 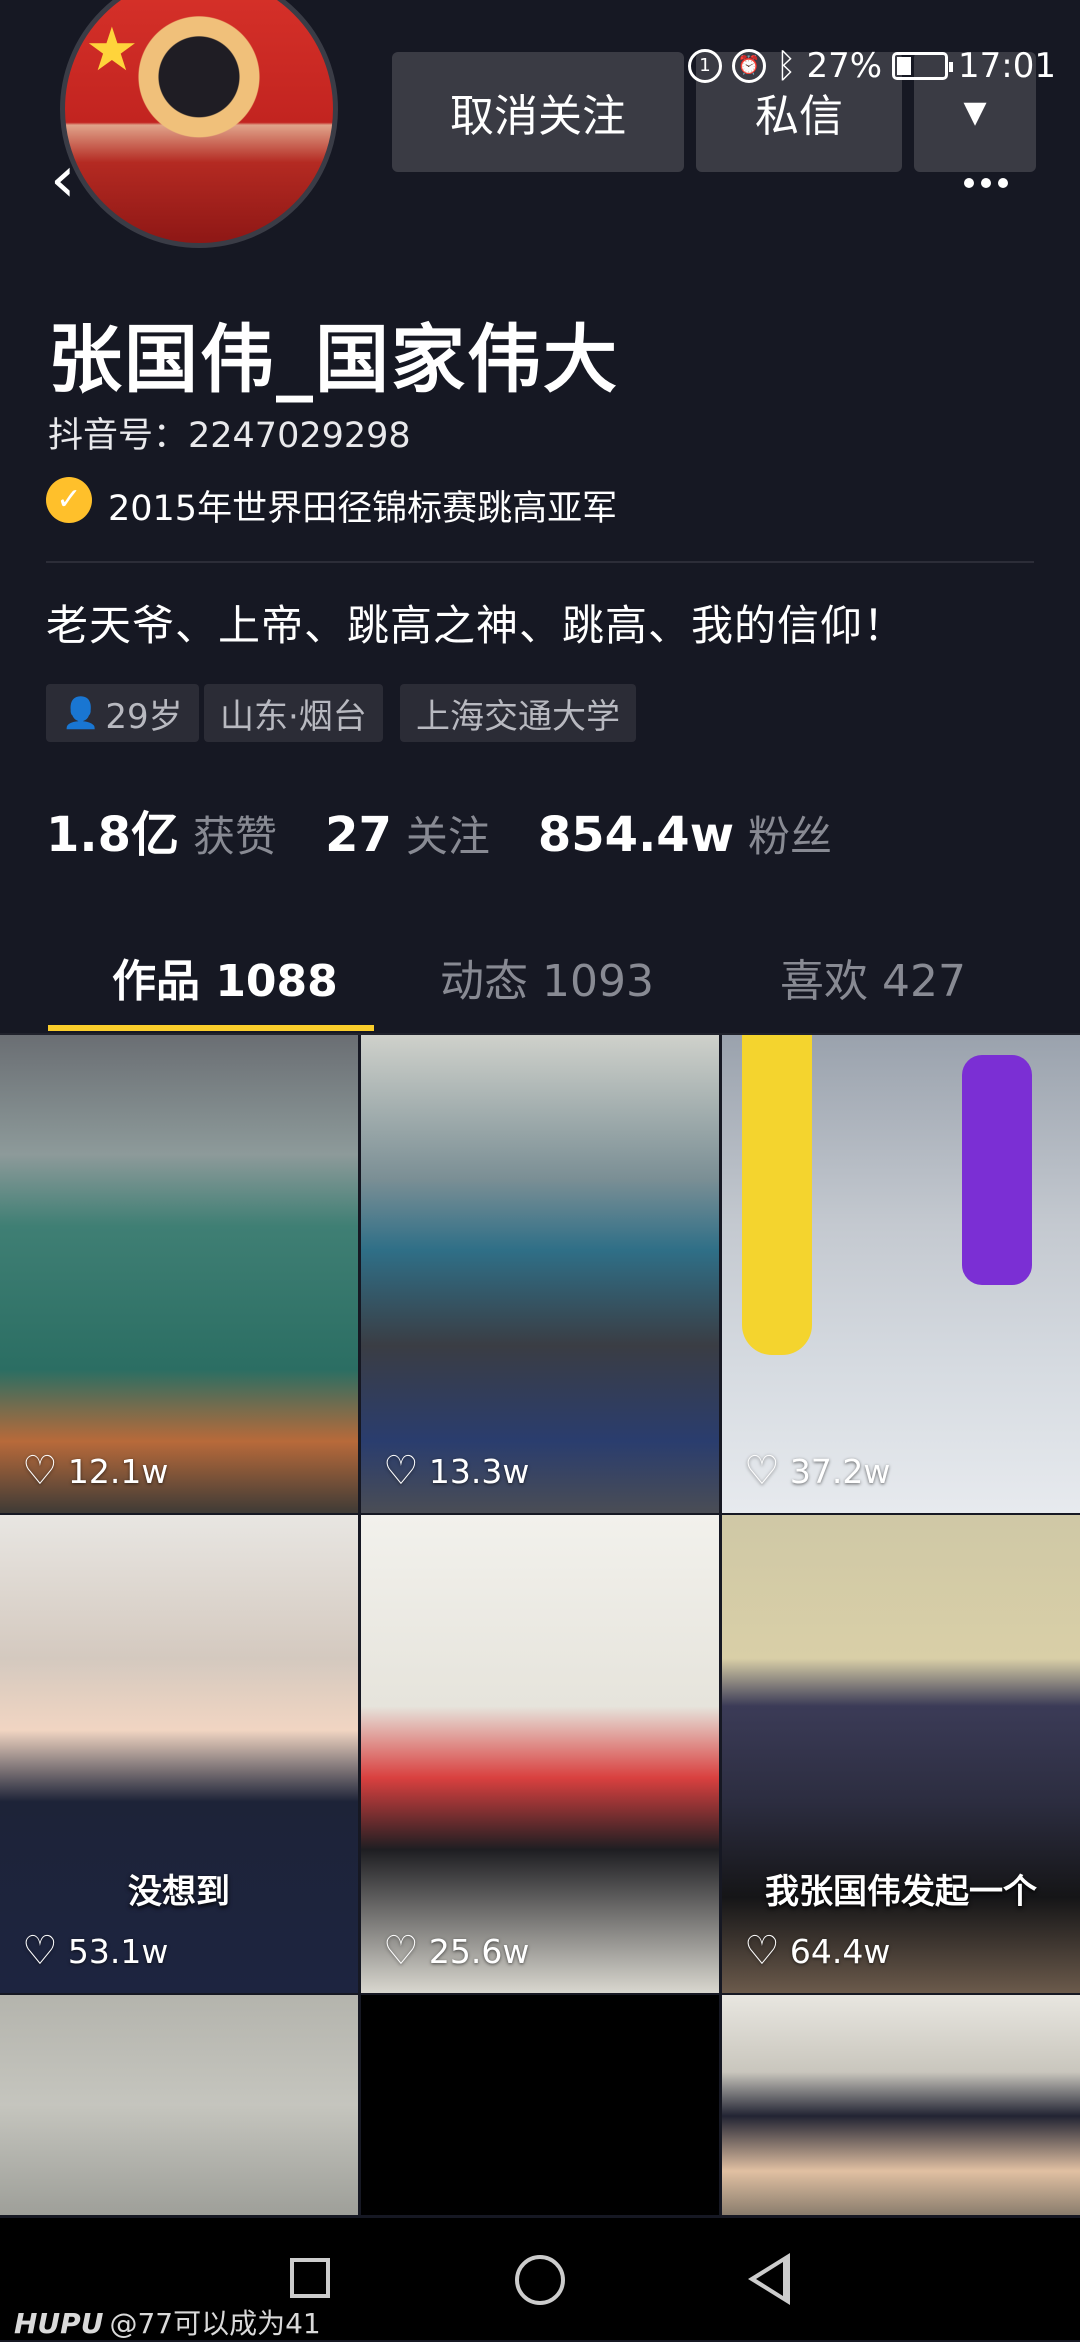 What do you see at coordinates (518, 713) in the screenshot?
I see `tag-school: 上海交通大学` at bounding box center [518, 713].